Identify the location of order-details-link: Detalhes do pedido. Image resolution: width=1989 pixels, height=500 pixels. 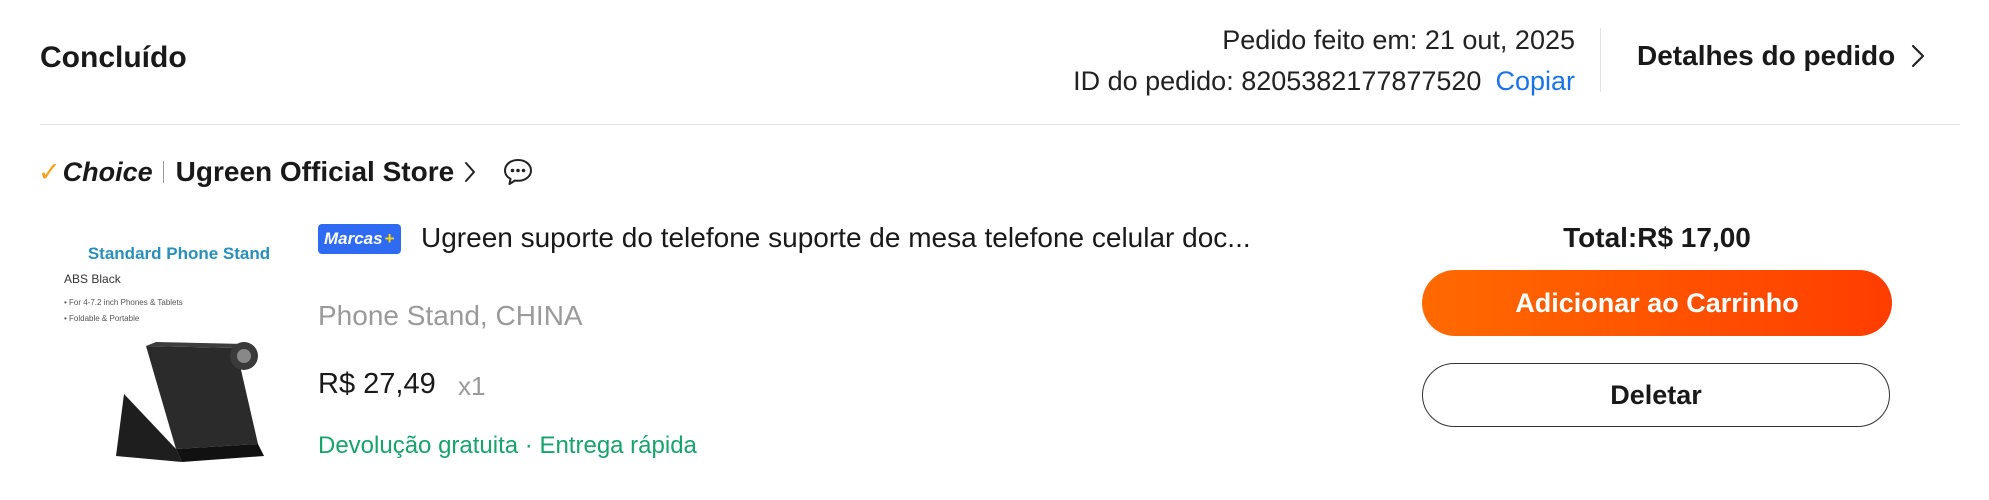
(1781, 56).